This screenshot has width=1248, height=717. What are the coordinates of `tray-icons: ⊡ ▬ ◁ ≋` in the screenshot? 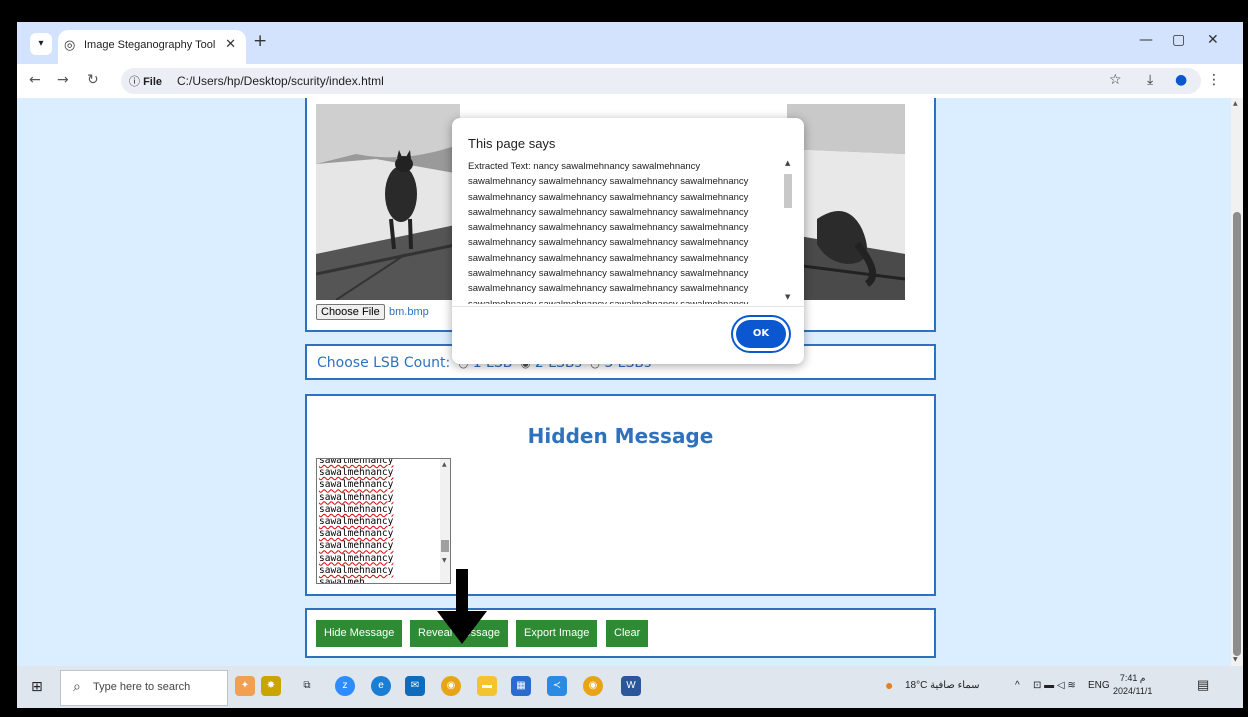 It's located at (1054, 685).